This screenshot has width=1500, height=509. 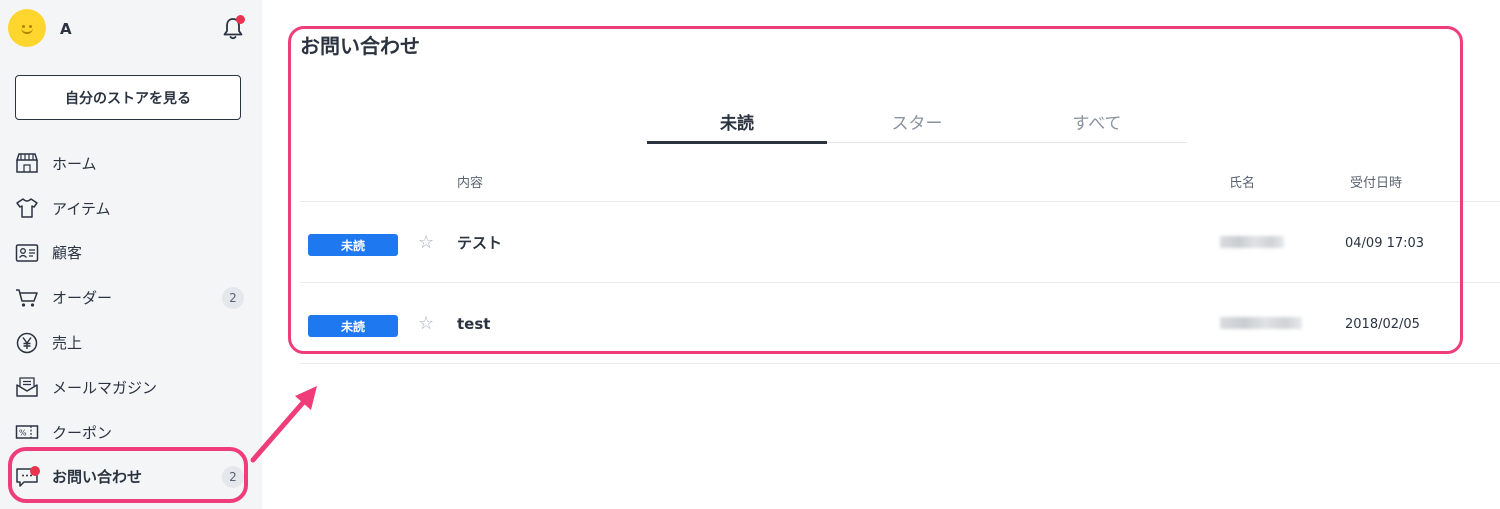 What do you see at coordinates (27, 387) in the screenshot?
I see `mail-icon` at bounding box center [27, 387].